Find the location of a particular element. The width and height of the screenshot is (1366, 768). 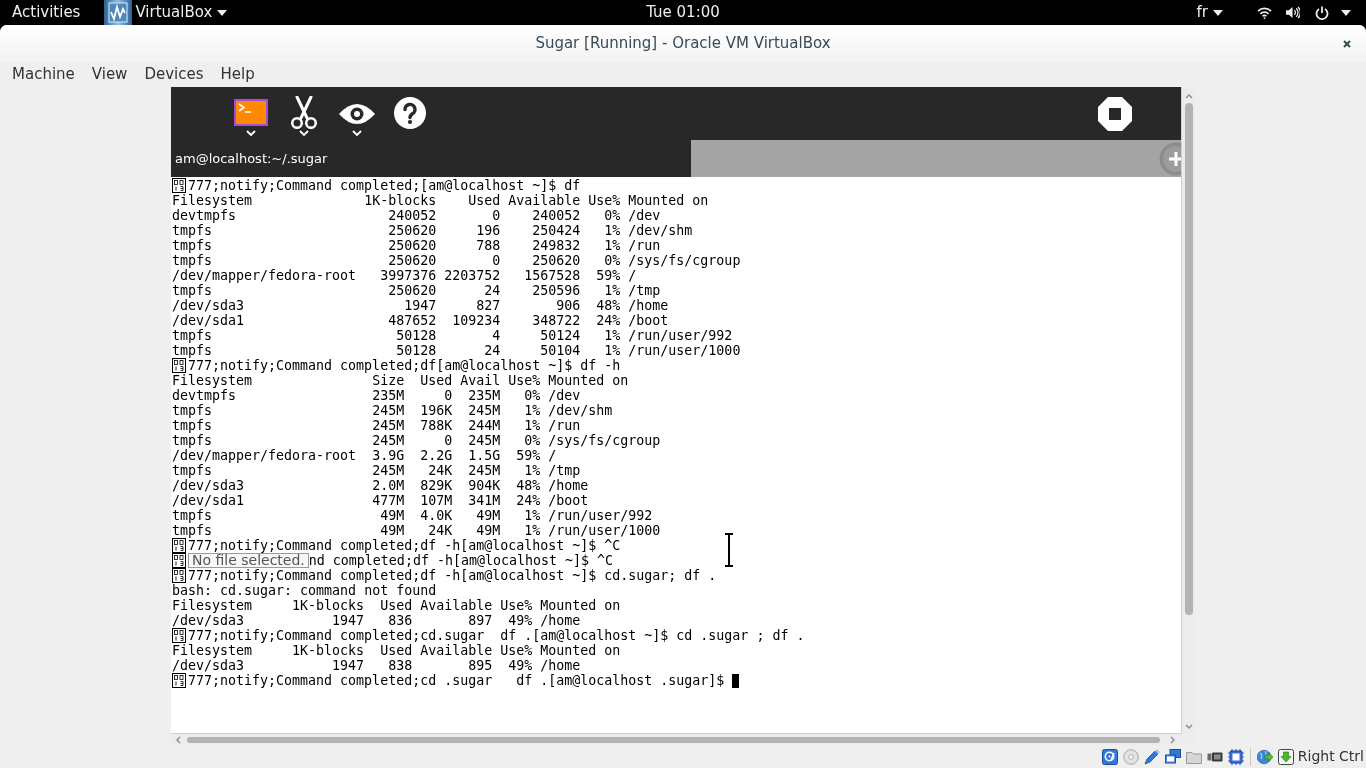

terminal-line: /dev/mapper/fedora-root 3.9G 2.2G 1.5G 59% / is located at coordinates (364, 455).